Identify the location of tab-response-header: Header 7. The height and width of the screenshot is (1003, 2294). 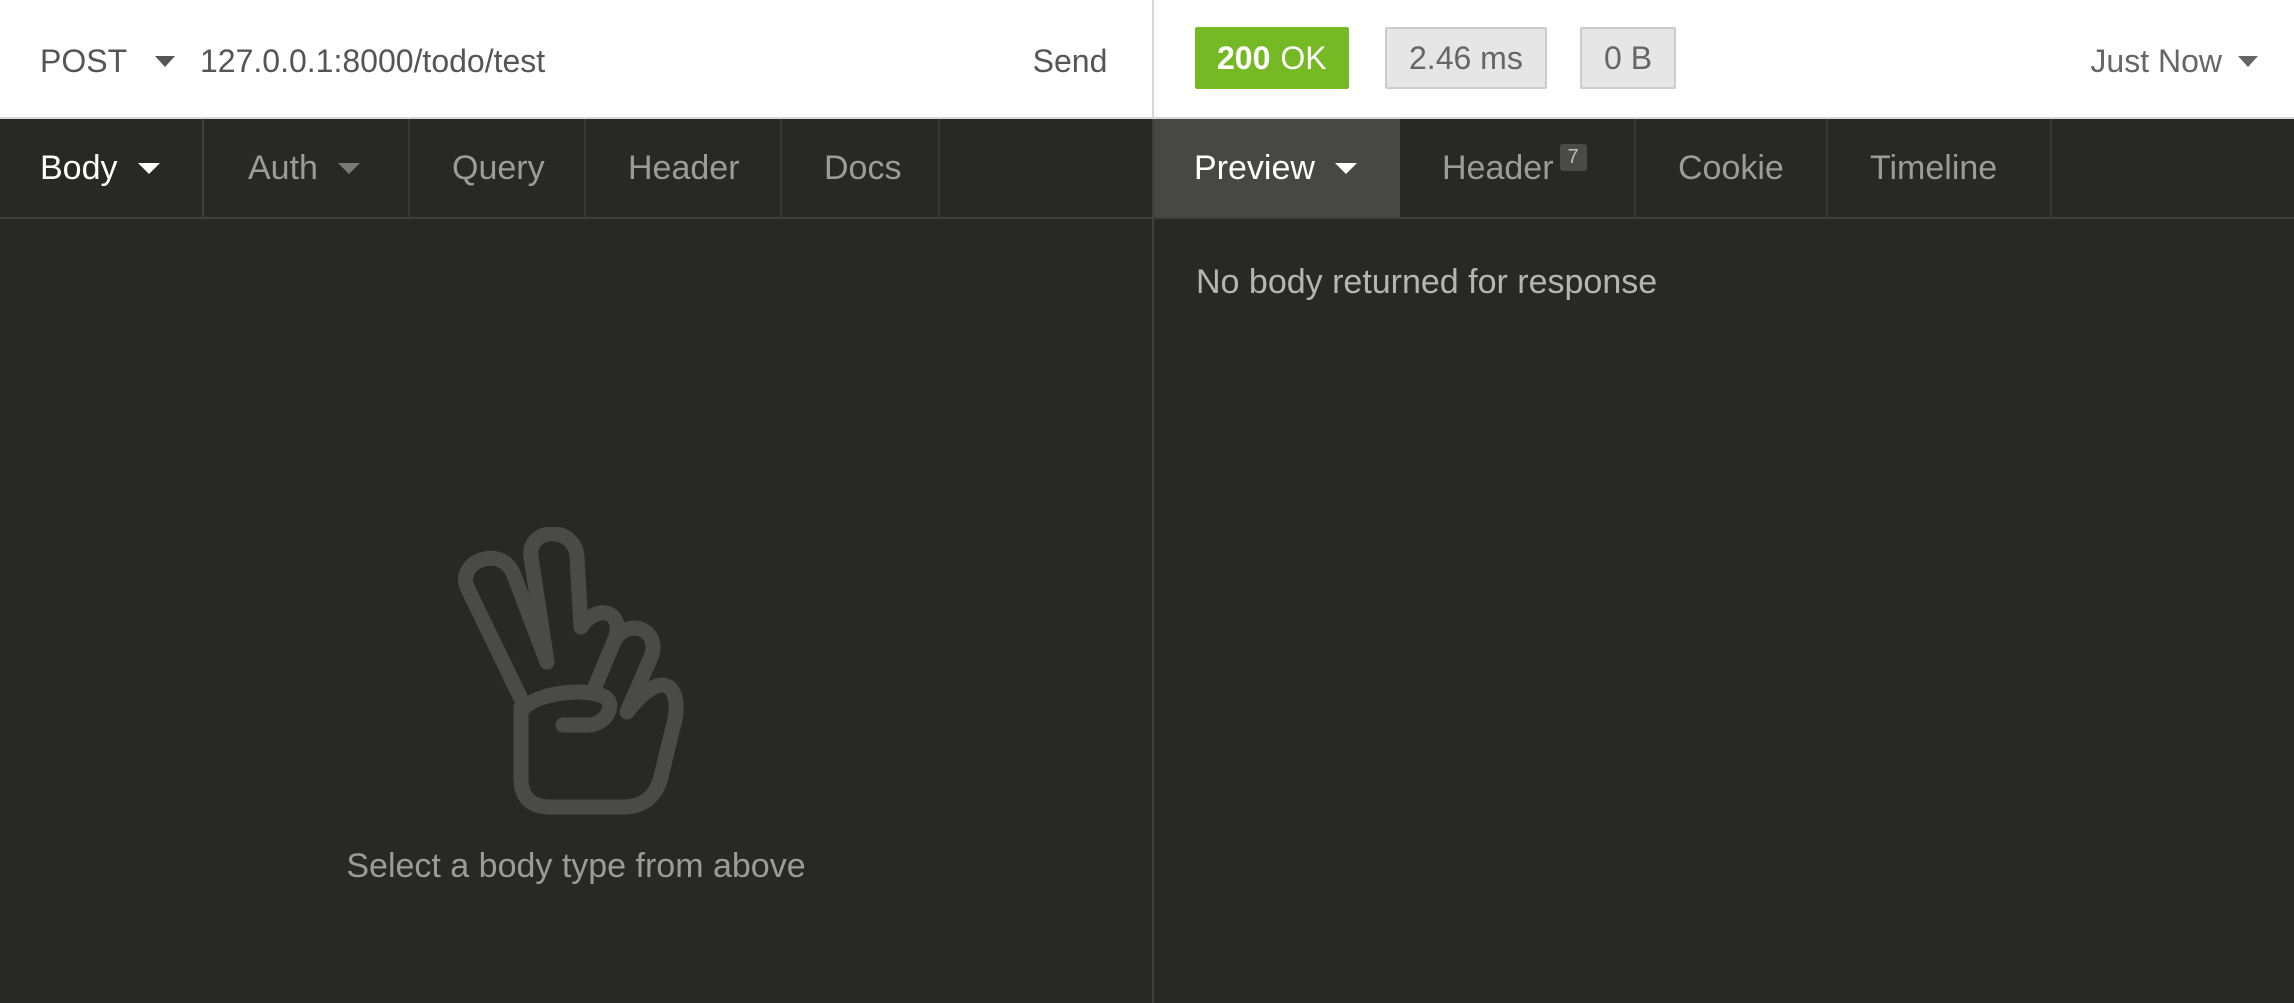
(1519, 168).